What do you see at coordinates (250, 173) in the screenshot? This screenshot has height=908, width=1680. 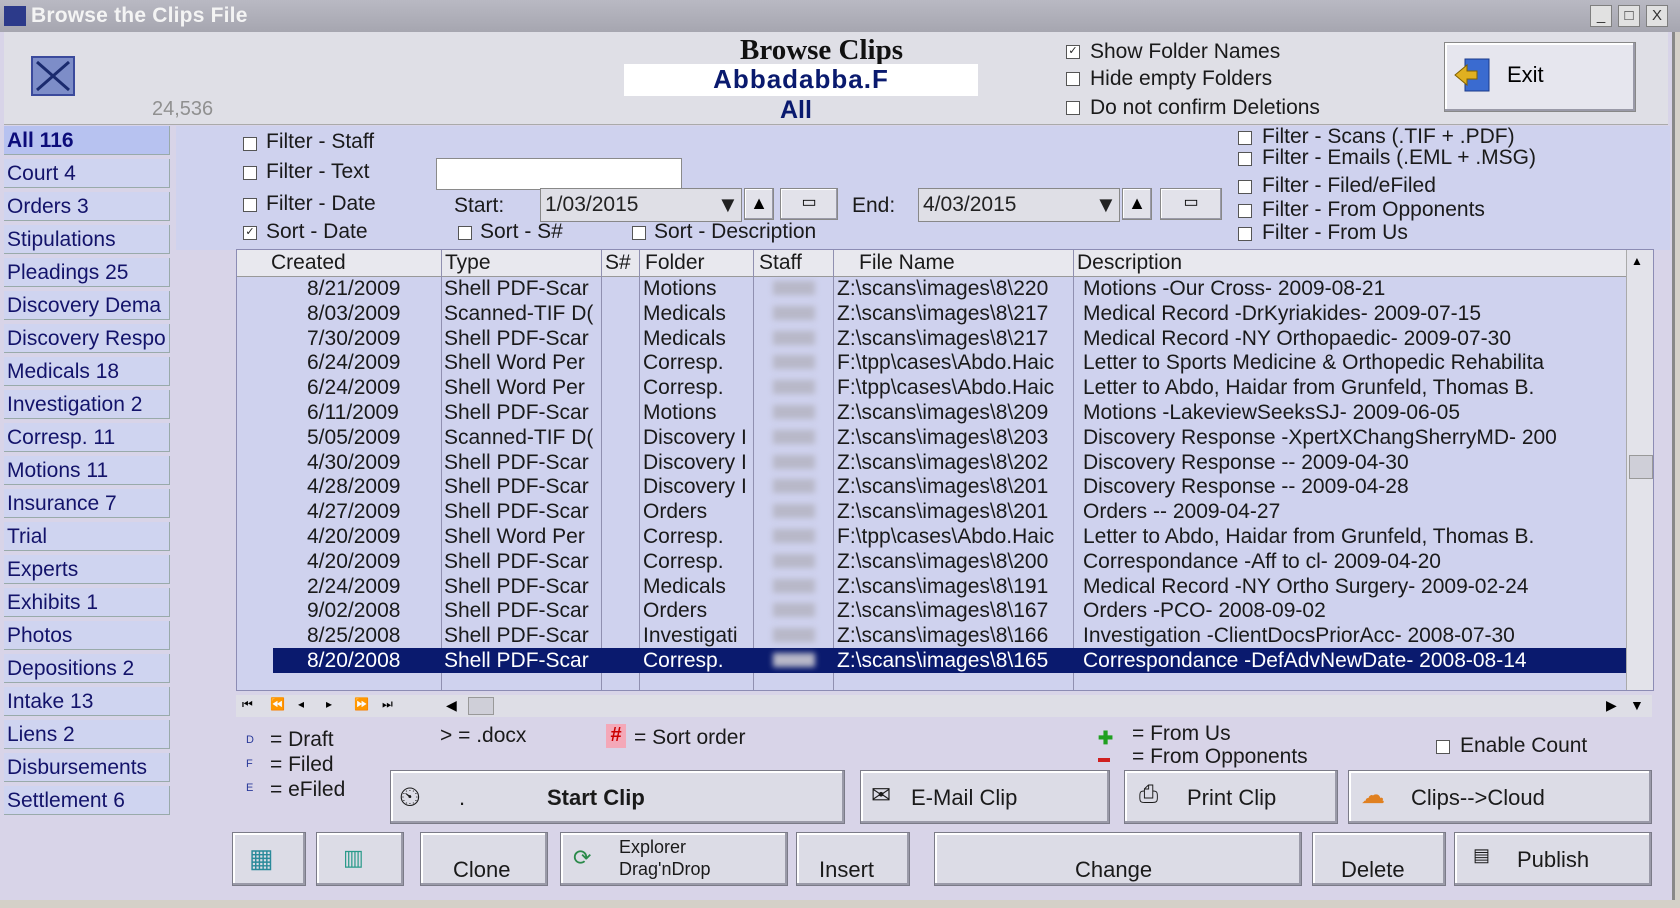 I see `filter-text-checkbox` at bounding box center [250, 173].